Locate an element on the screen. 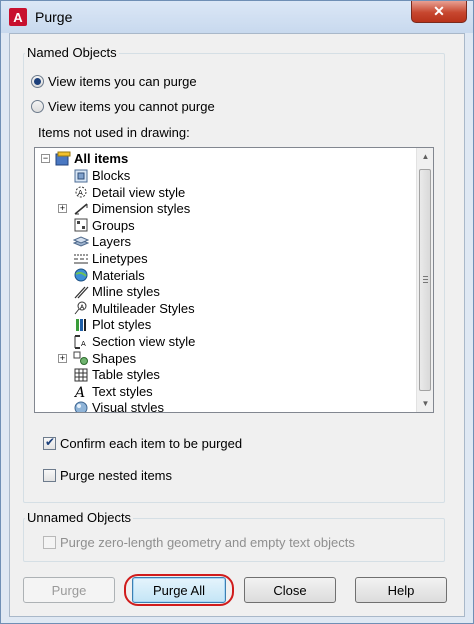 The image size is (474, 624). tree-item-label: Visual styles is located at coordinates (128, 406).